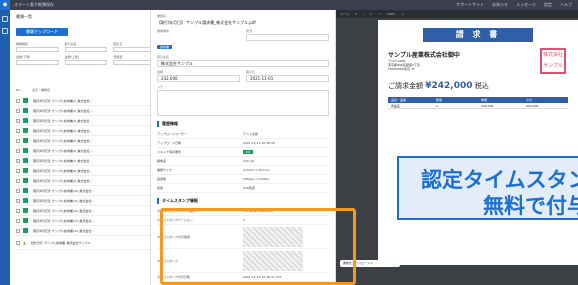 This screenshot has height=285, width=578. What do you see at coordinates (251, 134) in the screenshot?
I see `kv-value: テスト太郎` at bounding box center [251, 134].